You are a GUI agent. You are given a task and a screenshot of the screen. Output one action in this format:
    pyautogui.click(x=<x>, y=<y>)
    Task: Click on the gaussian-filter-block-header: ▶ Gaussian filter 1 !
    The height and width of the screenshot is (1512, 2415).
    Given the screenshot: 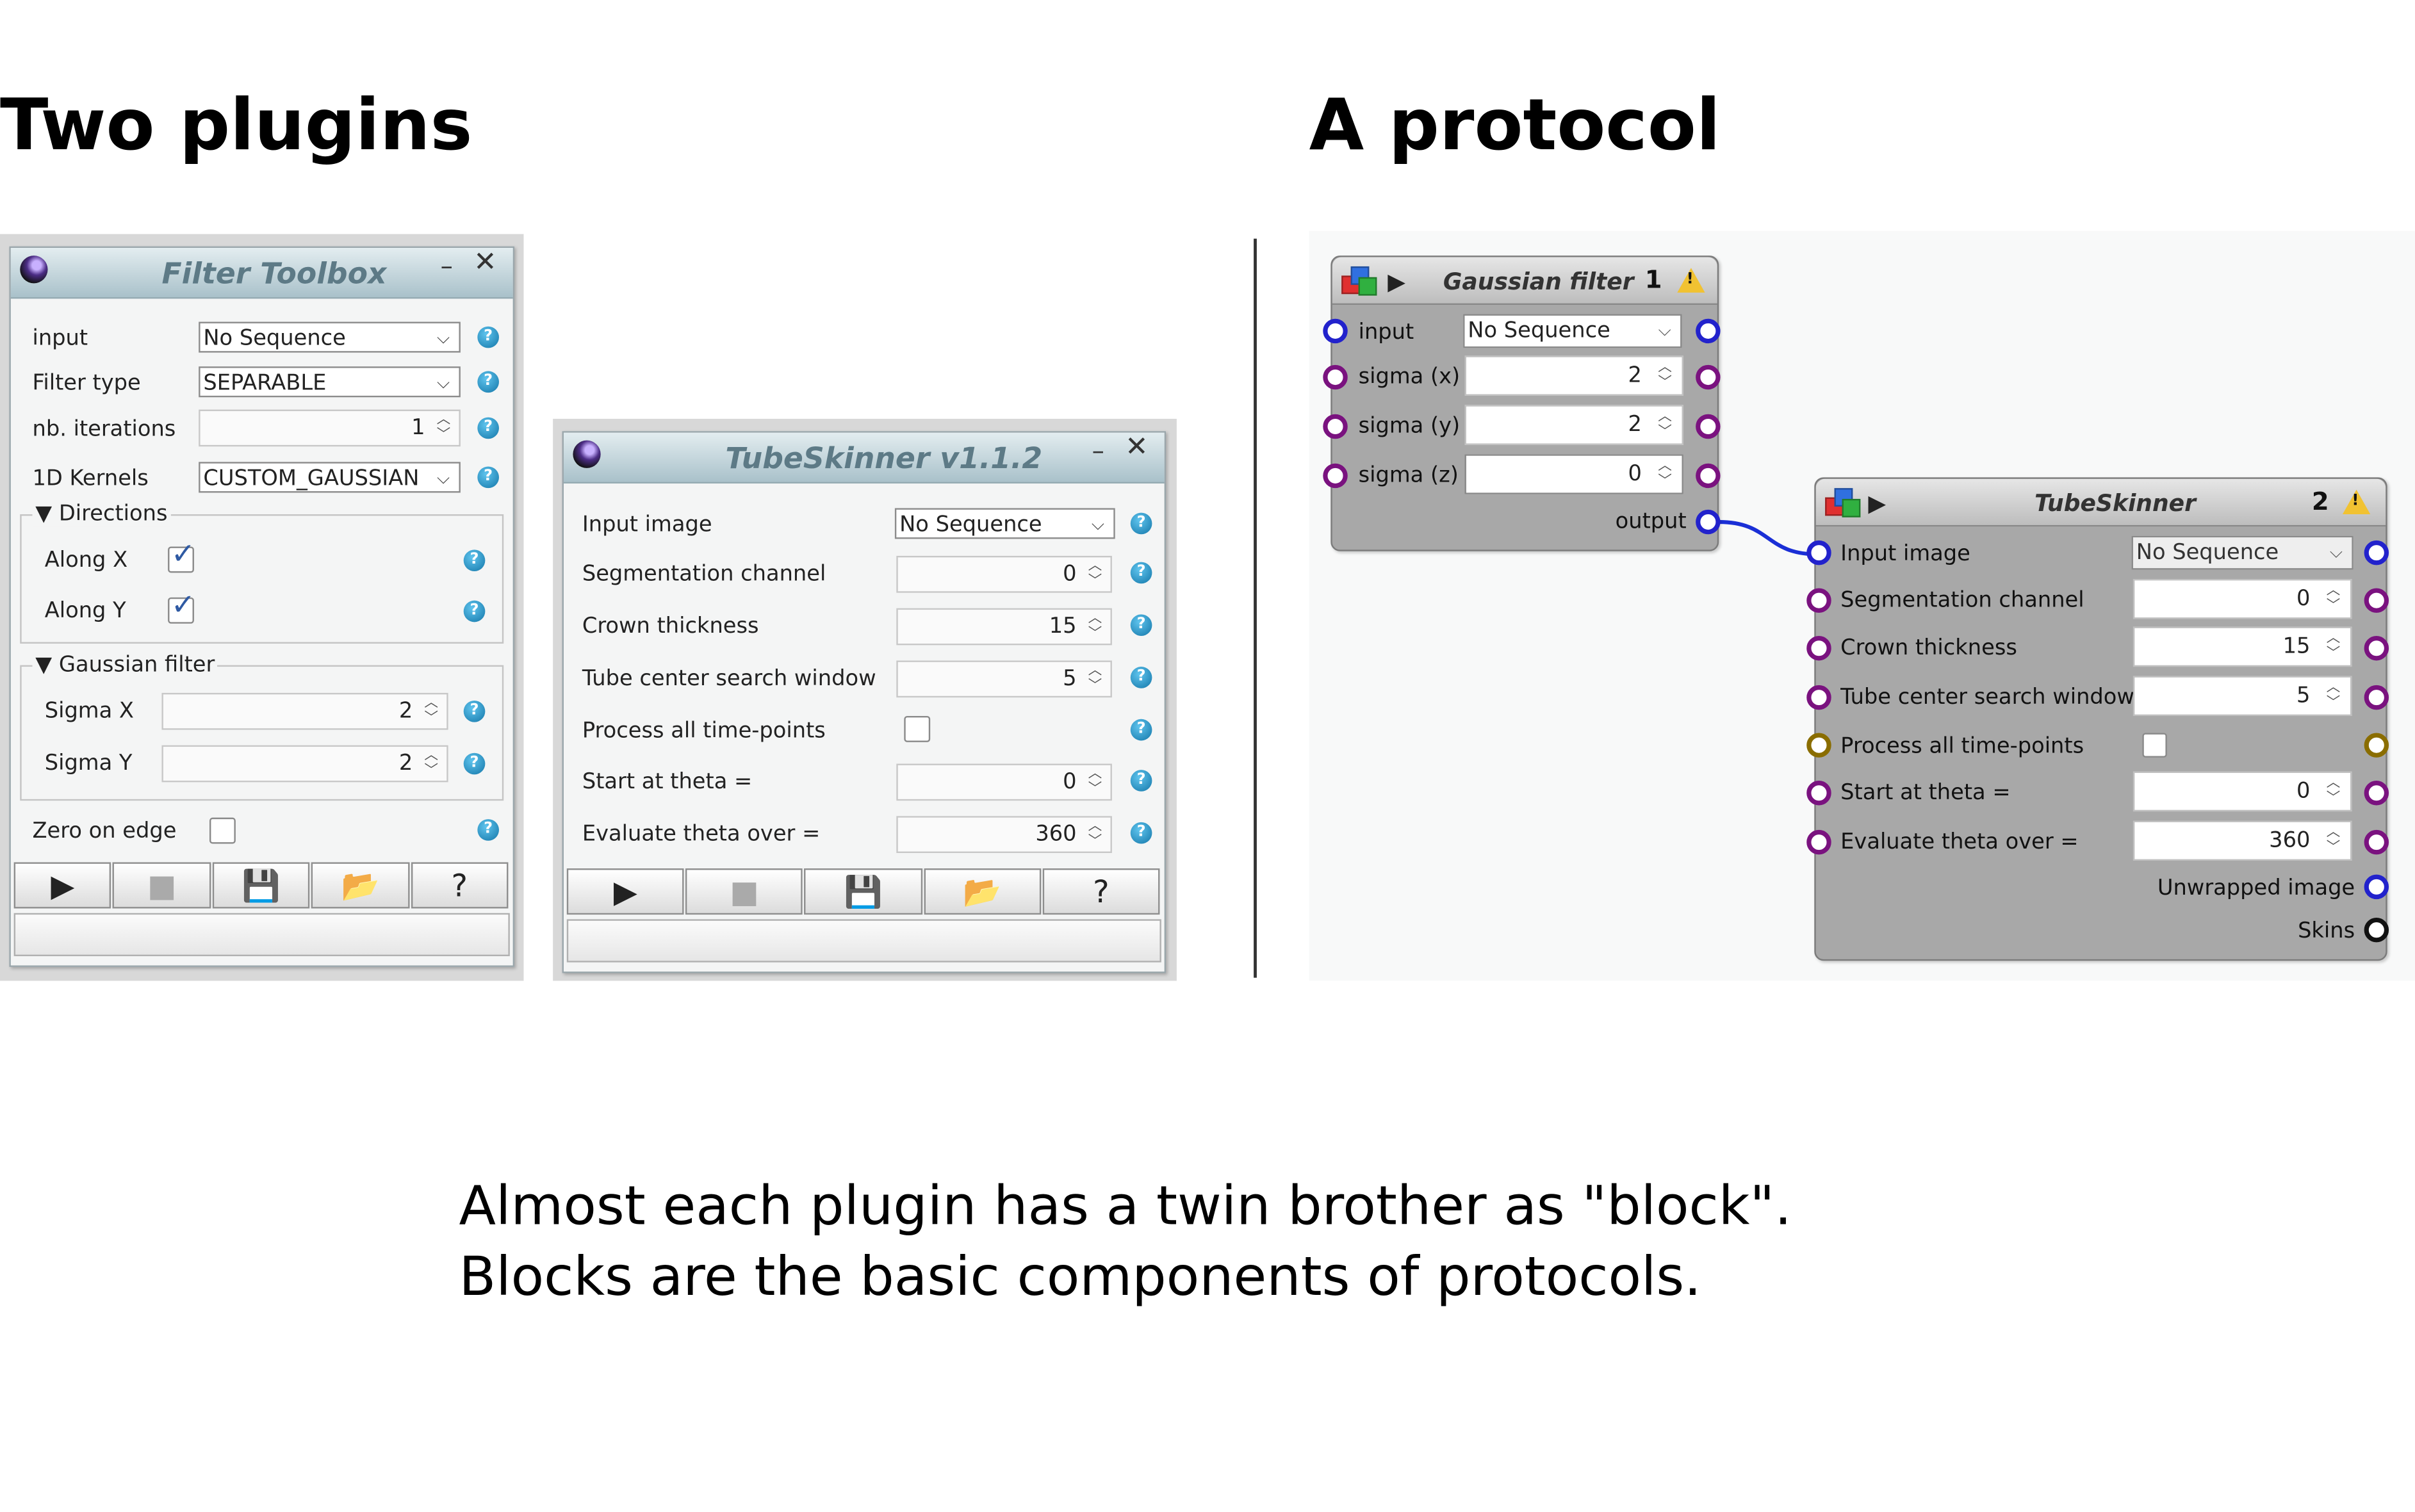 What is the action you would take?
    pyautogui.click(x=1524, y=281)
    